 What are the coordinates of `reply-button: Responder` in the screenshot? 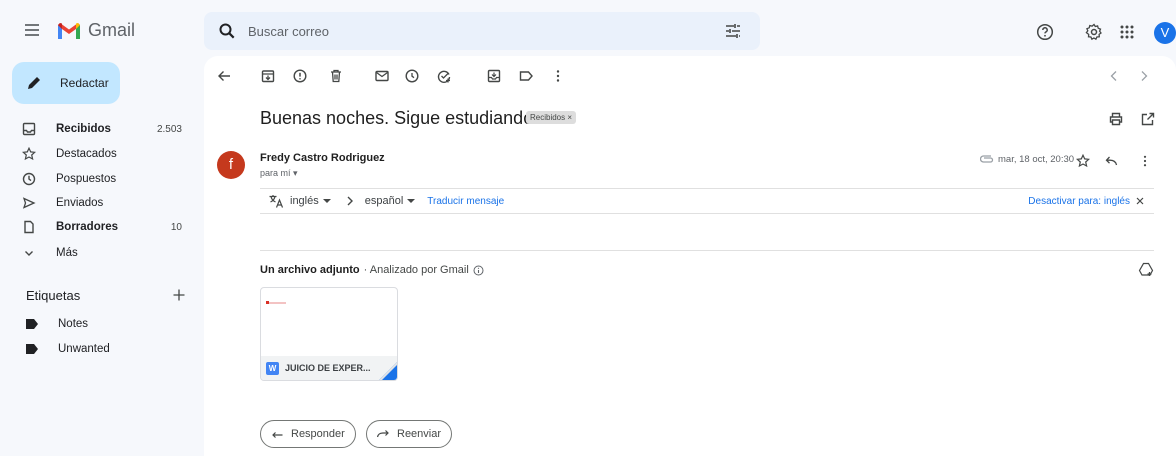 It's located at (308, 434).